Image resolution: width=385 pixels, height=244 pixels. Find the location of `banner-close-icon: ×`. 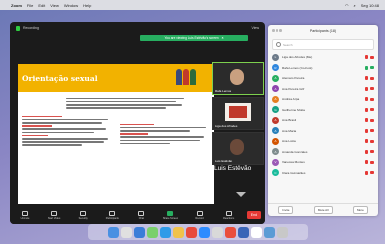

banner-close-icon: × is located at coordinates (223, 38).